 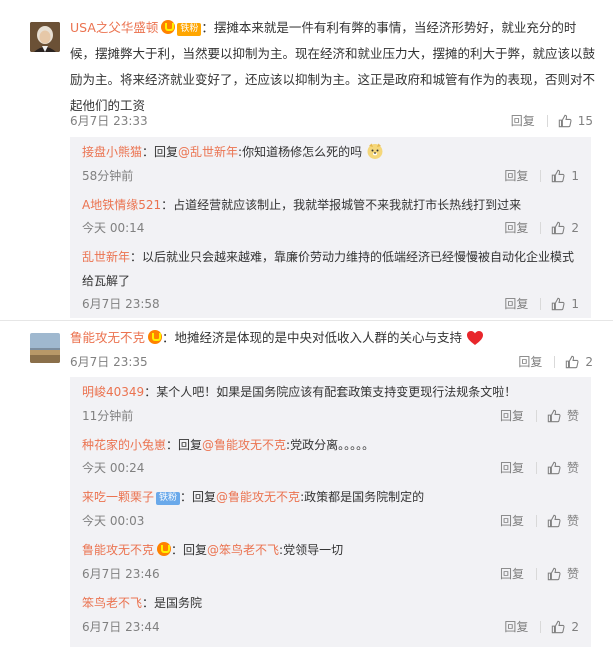 What do you see at coordinates (172, 603) in the screenshot?
I see `reply-body: ：是国务院` at bounding box center [172, 603].